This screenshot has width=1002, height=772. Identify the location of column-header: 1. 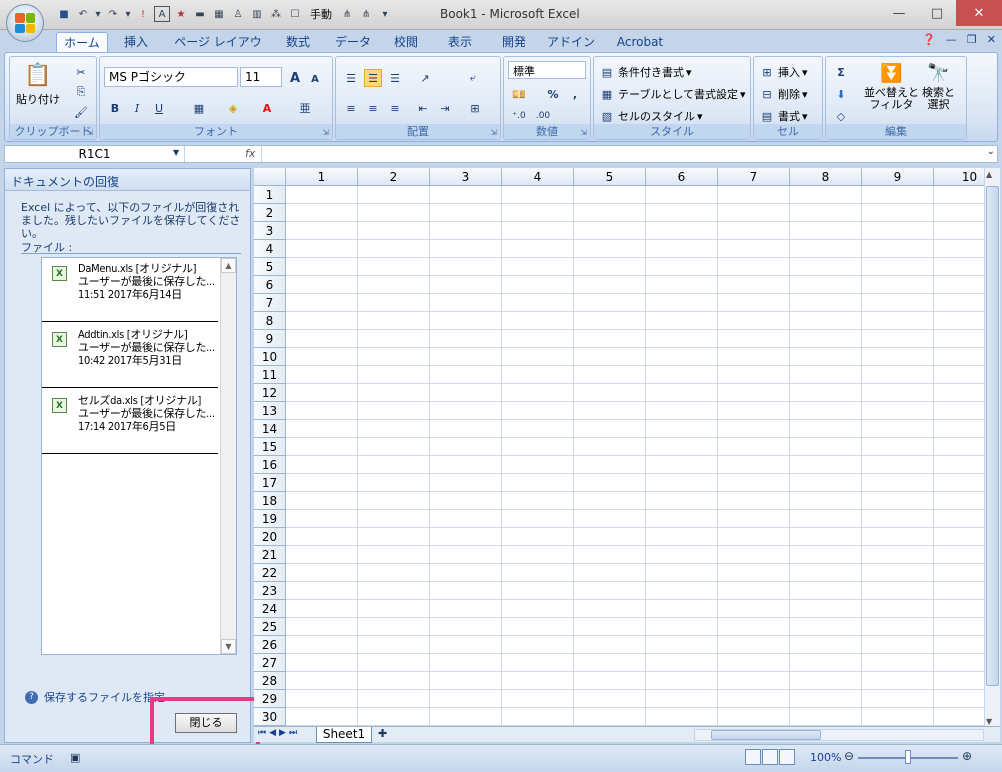
(322, 177).